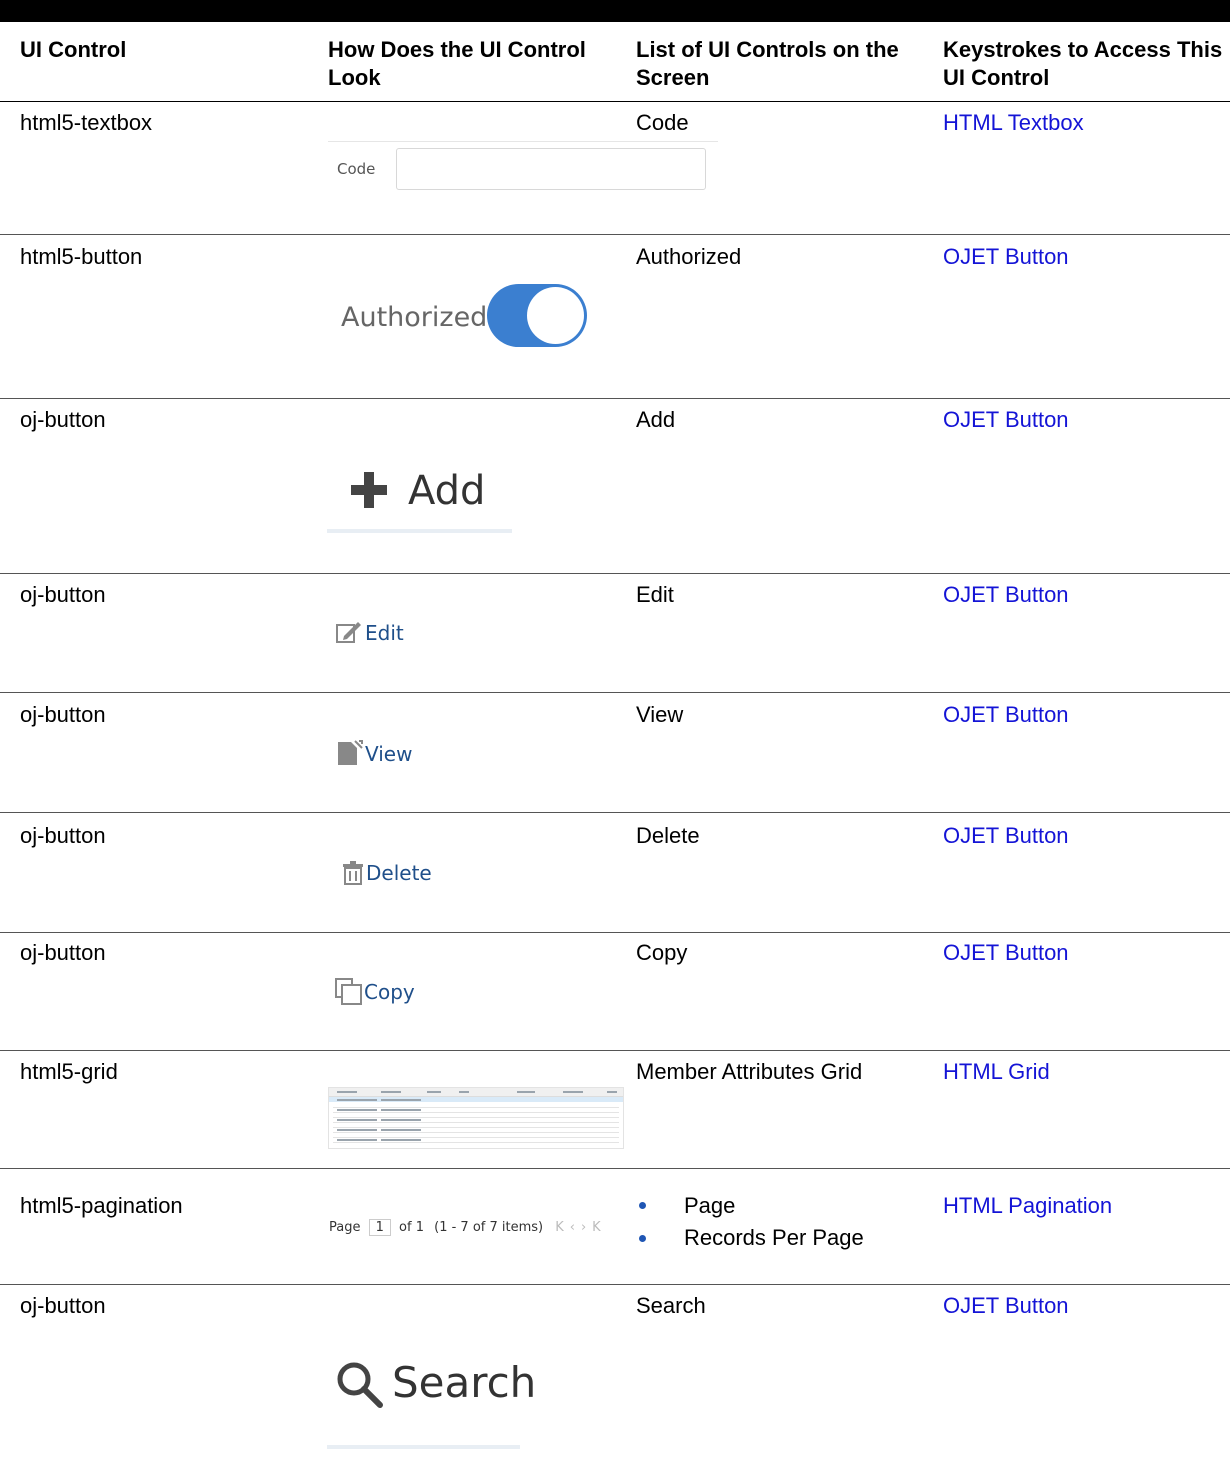  What do you see at coordinates (389, 754) in the screenshot?
I see `preview-view-label: View` at bounding box center [389, 754].